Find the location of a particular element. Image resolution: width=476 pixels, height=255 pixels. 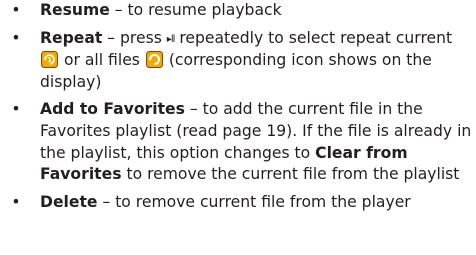

option-desc-delete: – to remove current file from the player is located at coordinates (254, 201).